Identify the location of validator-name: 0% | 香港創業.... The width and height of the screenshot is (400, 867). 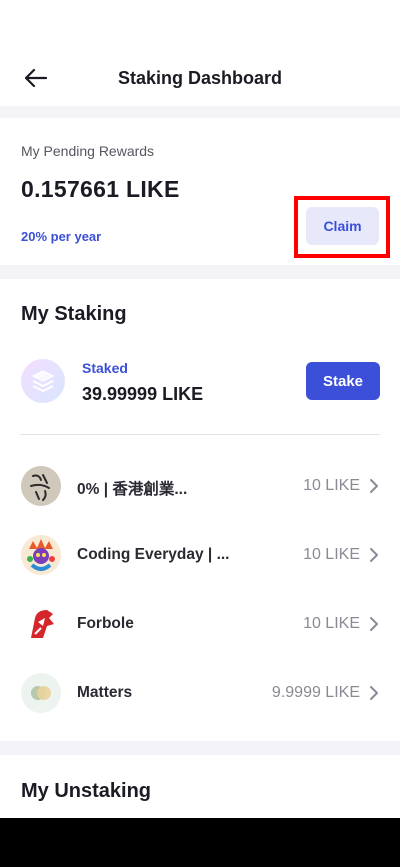
(132, 489).